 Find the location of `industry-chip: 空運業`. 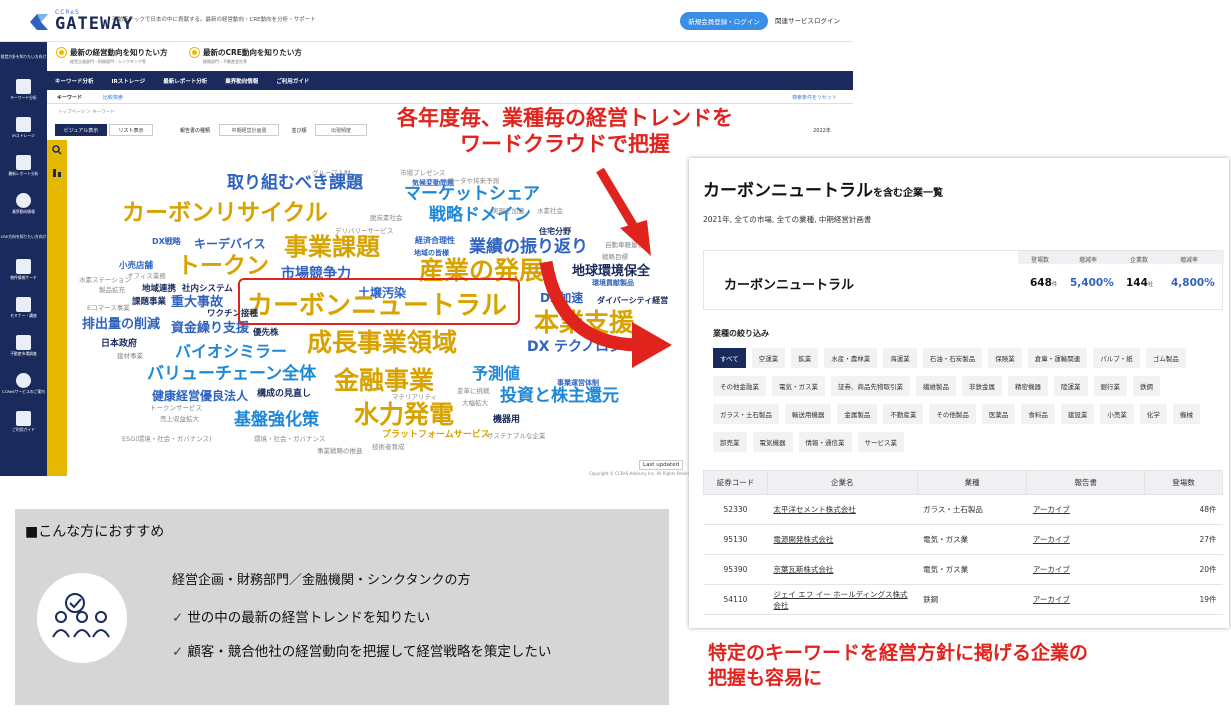

industry-chip: 空運業 is located at coordinates (768, 358).